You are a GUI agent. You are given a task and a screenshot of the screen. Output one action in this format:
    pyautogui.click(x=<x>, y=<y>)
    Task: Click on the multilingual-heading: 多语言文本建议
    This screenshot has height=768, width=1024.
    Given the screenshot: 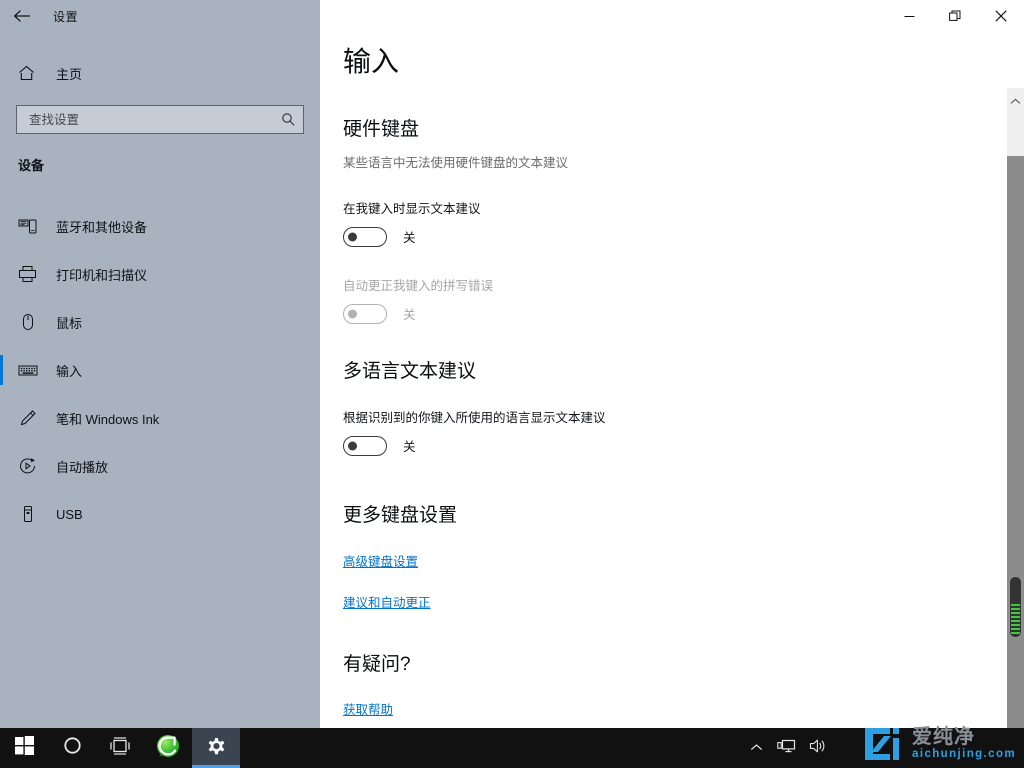 What is the action you would take?
    pyautogui.click(x=410, y=371)
    